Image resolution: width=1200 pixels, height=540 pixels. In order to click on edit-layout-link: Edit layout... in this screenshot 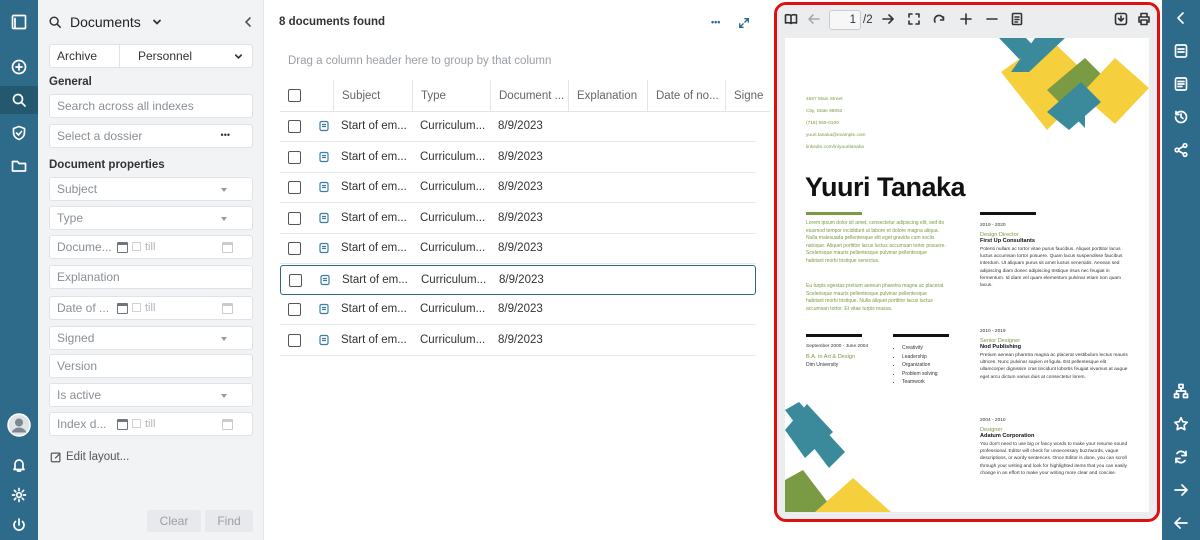, I will do `click(89, 457)`.